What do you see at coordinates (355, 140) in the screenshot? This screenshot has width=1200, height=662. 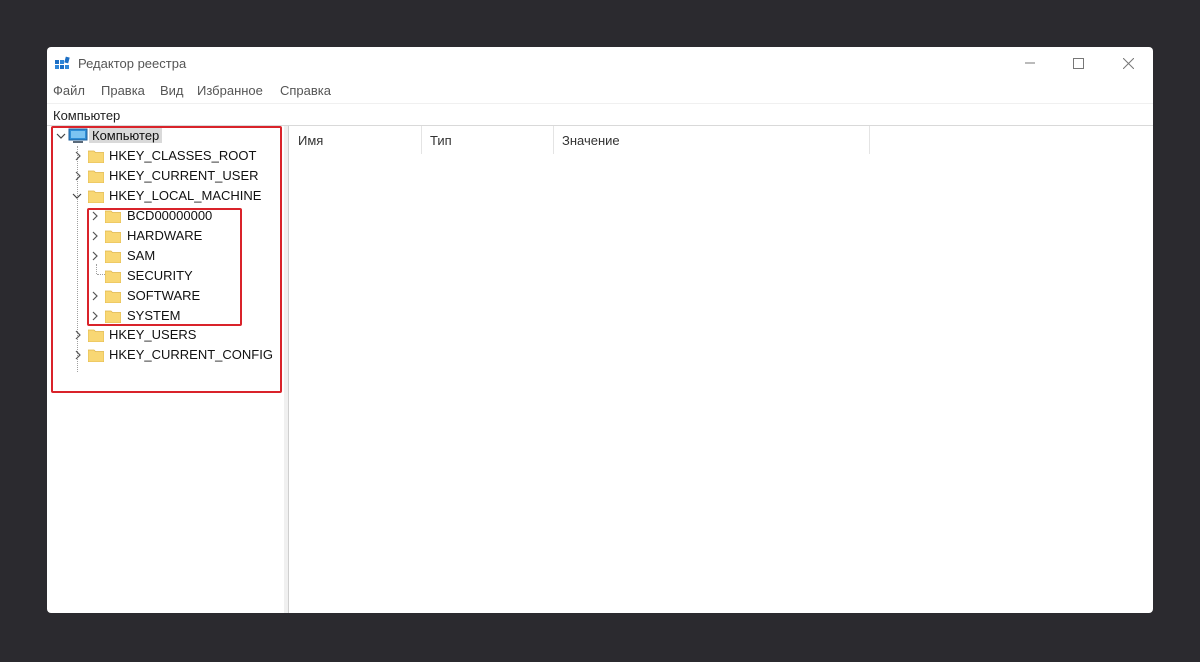 I see `column-header-name: Имя` at bounding box center [355, 140].